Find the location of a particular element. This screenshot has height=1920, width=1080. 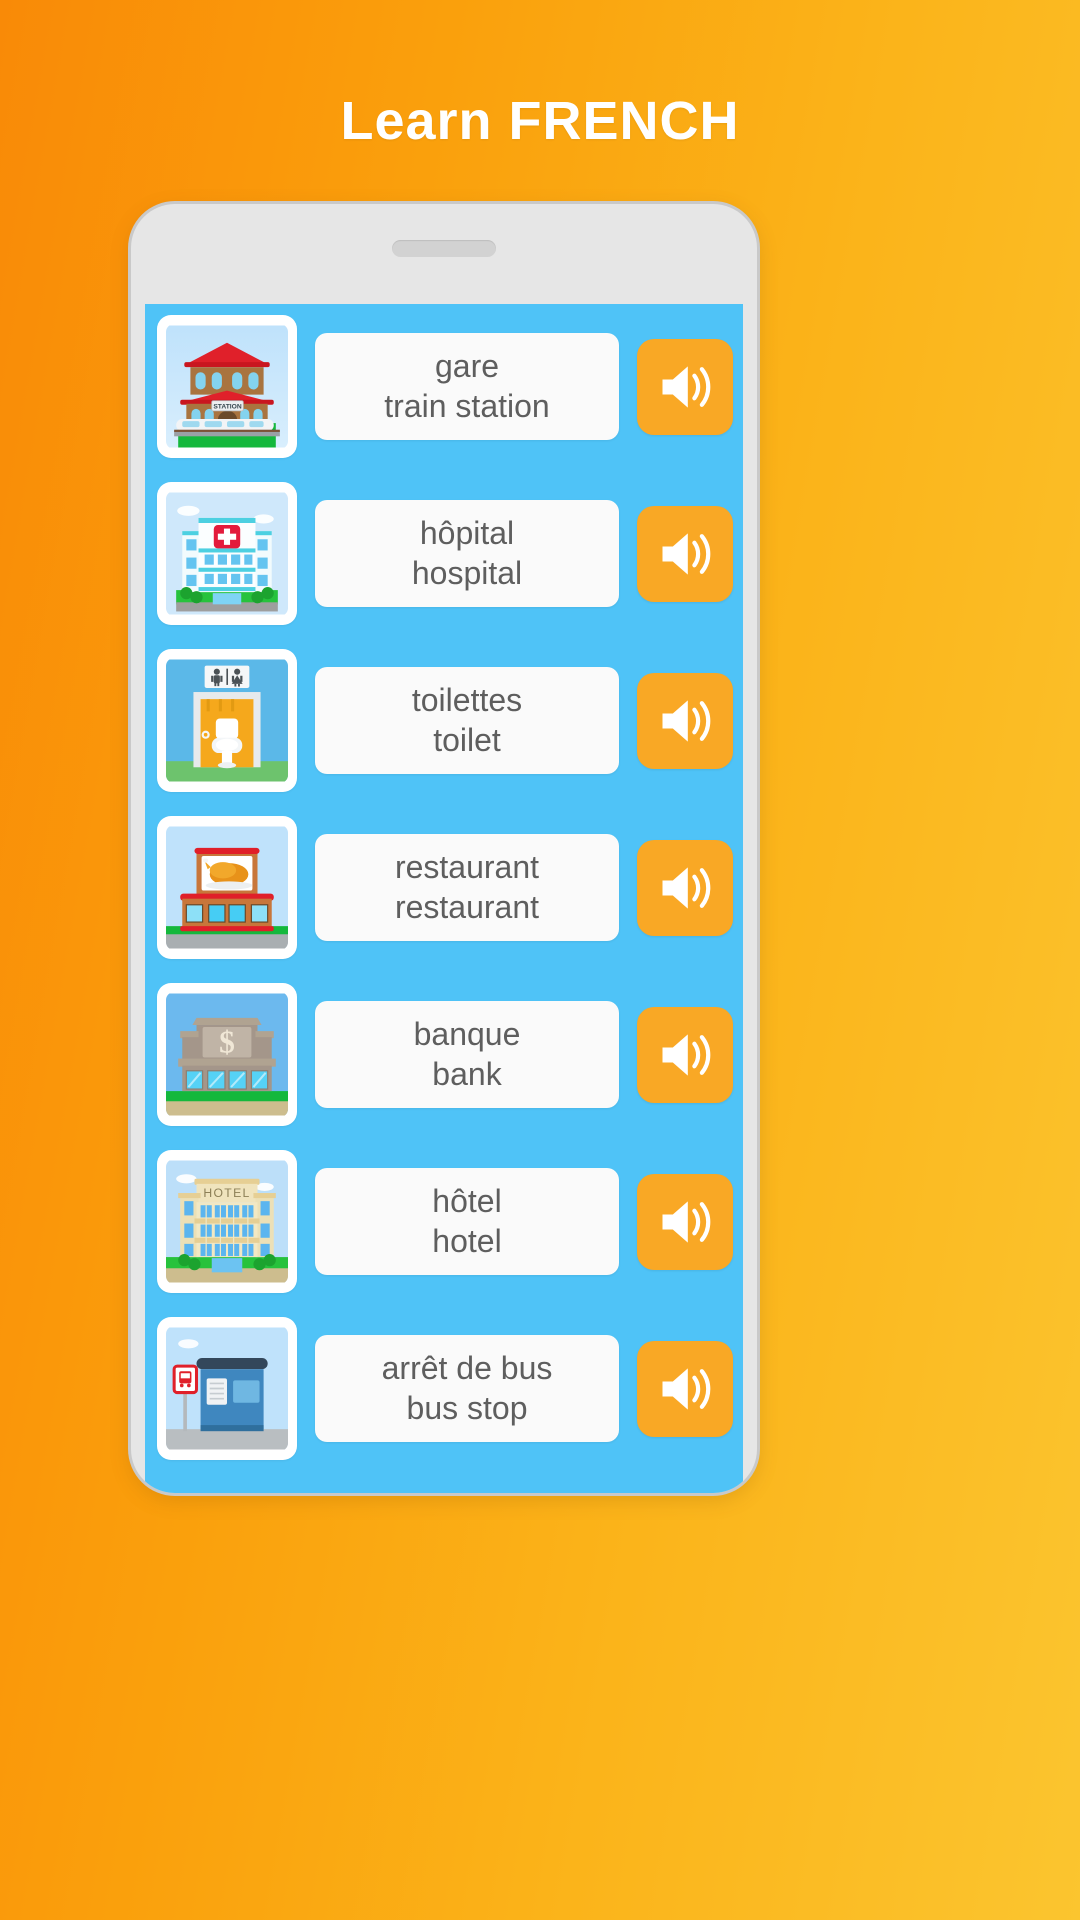

word-card: hôtel hotel is located at coordinates (467, 1221).